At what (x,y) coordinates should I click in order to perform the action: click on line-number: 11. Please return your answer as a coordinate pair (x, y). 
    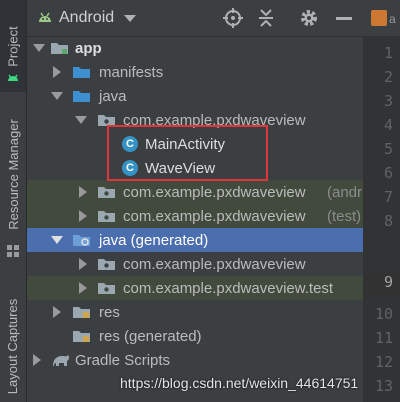
    Looking at the image, I should click on (383, 338).